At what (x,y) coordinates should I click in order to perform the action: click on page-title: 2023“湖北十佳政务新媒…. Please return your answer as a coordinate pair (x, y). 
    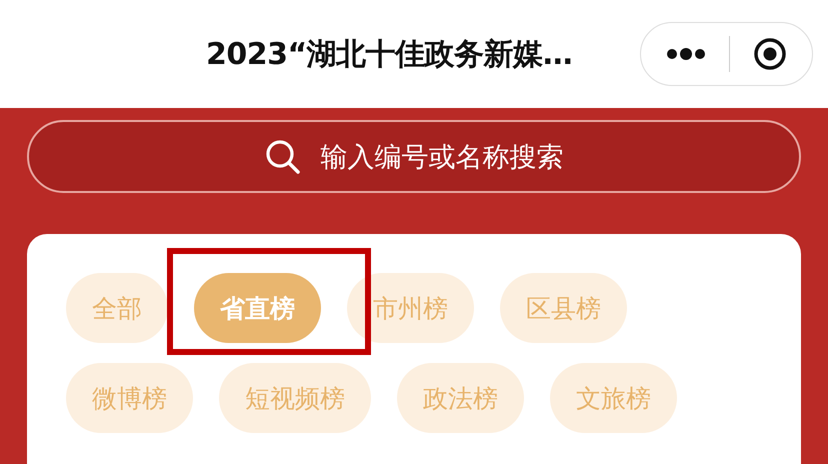
    Looking at the image, I should click on (390, 55).